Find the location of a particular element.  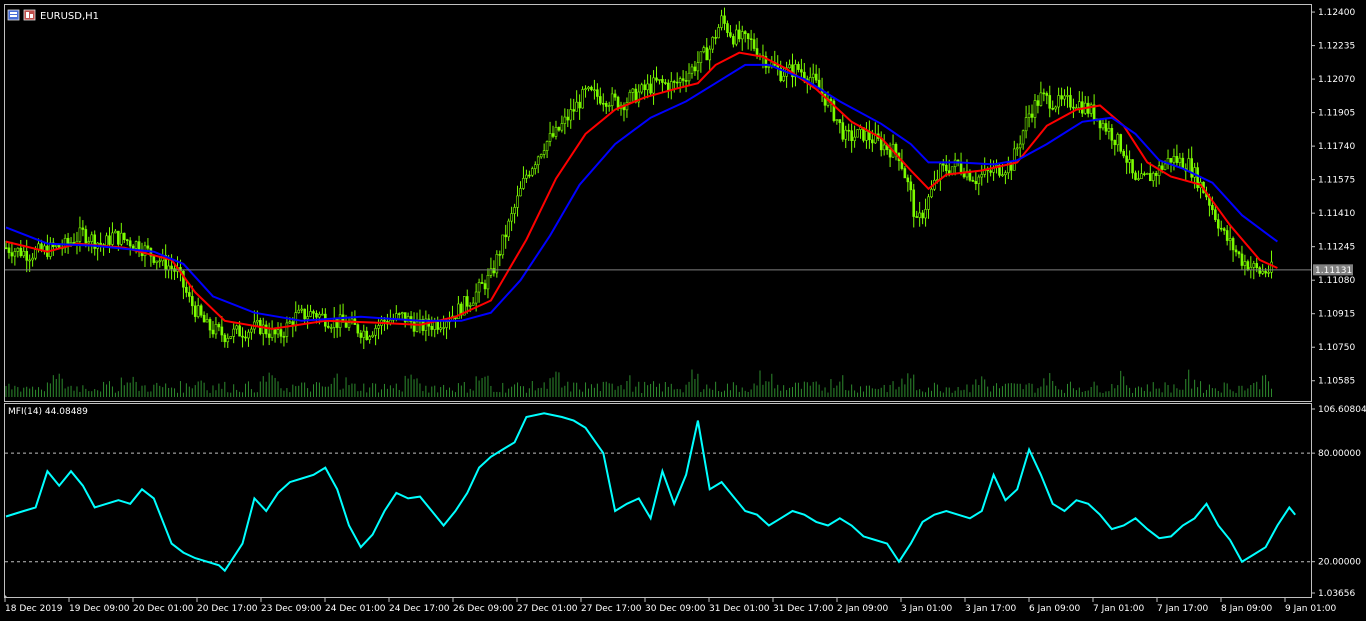

time-tick-label: 30 Dec 09:00 is located at coordinates (675, 609).